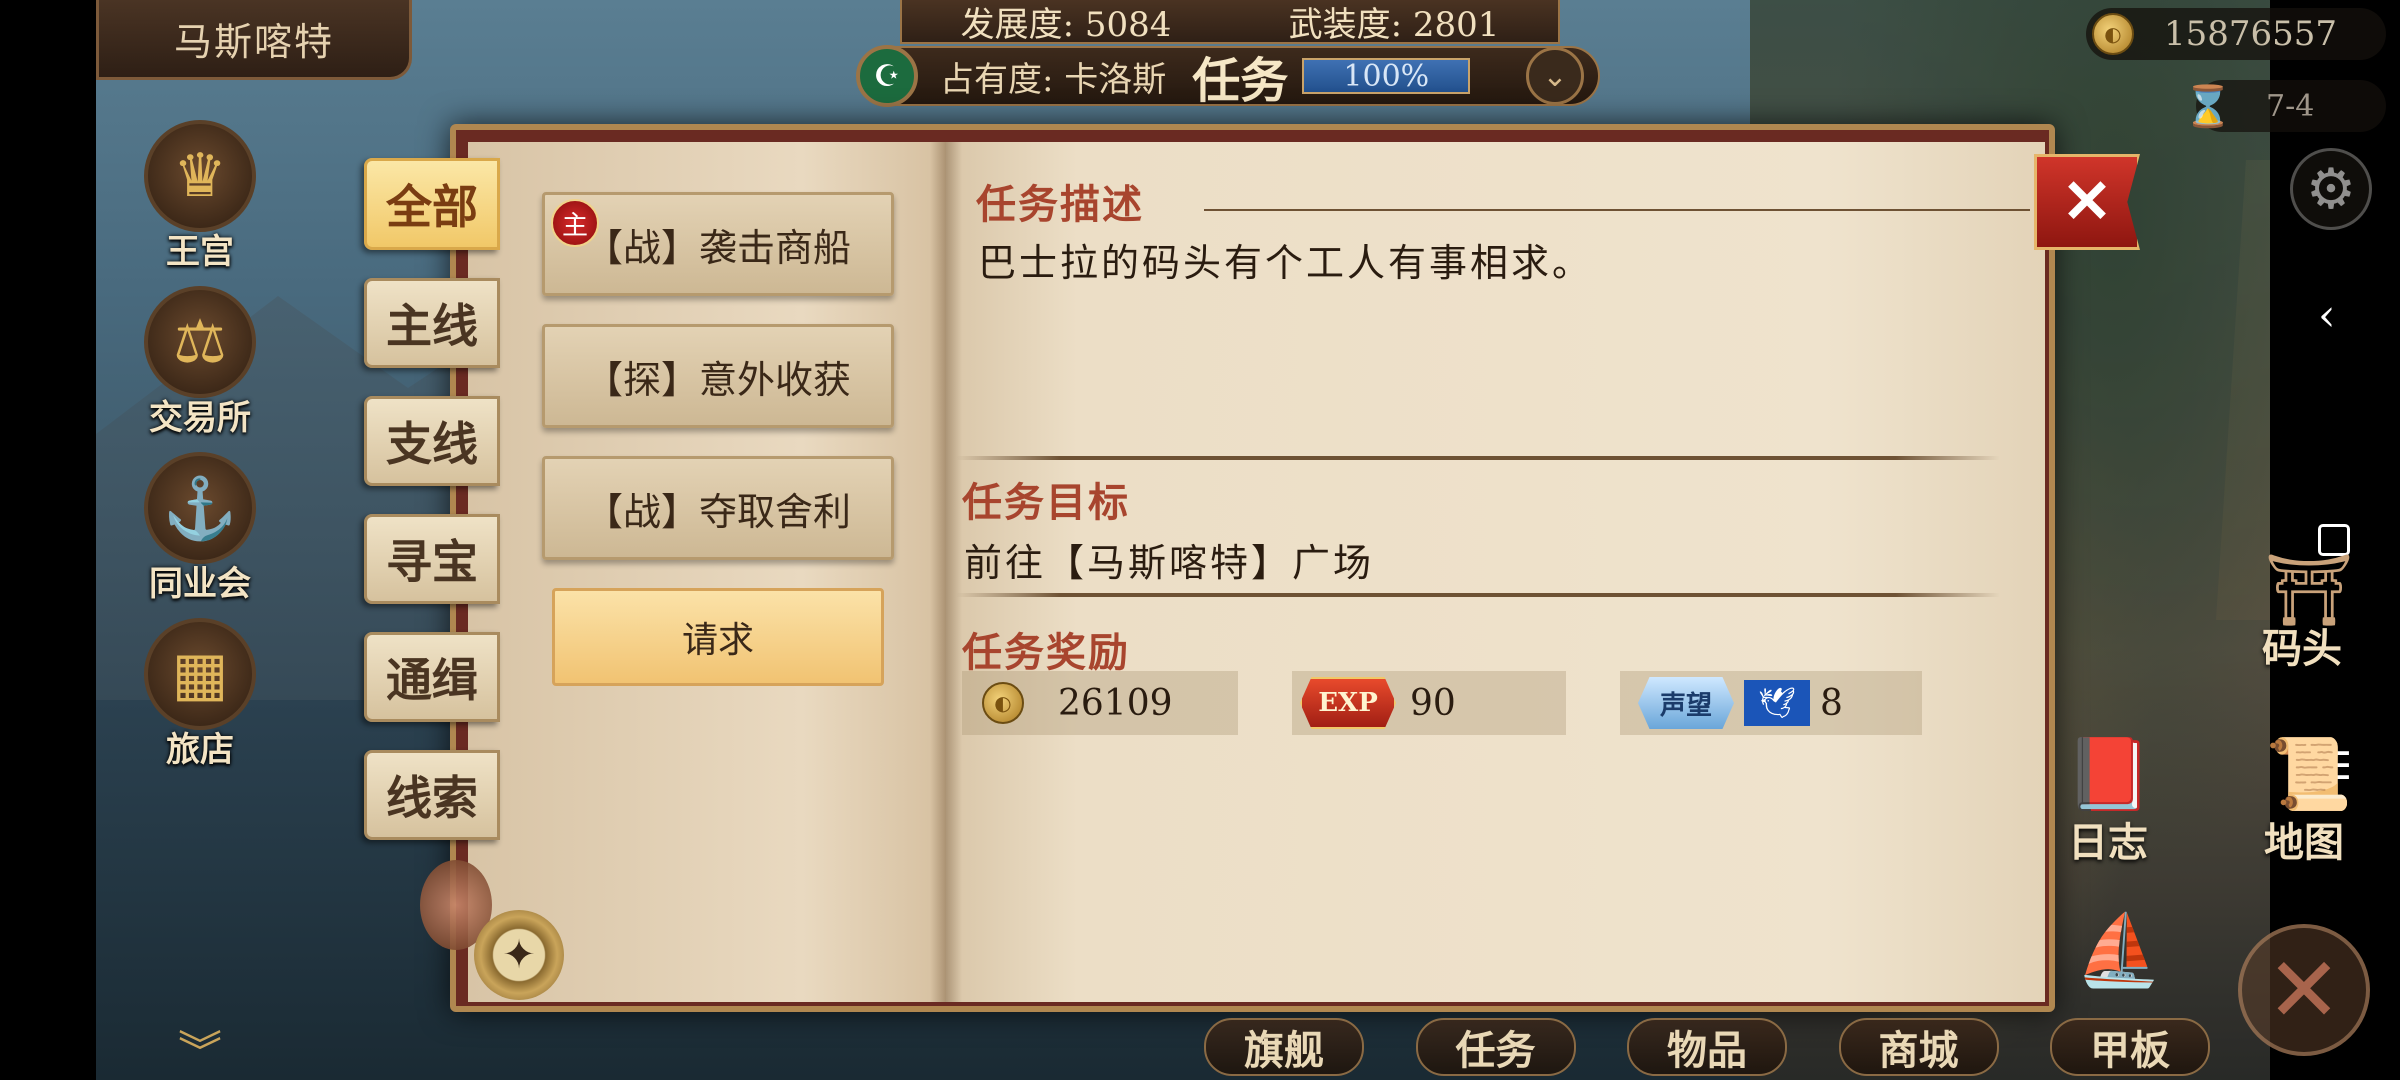  Describe the element at coordinates (1777, 703) in the screenshot. I see `dove-icon: 🕊` at that location.